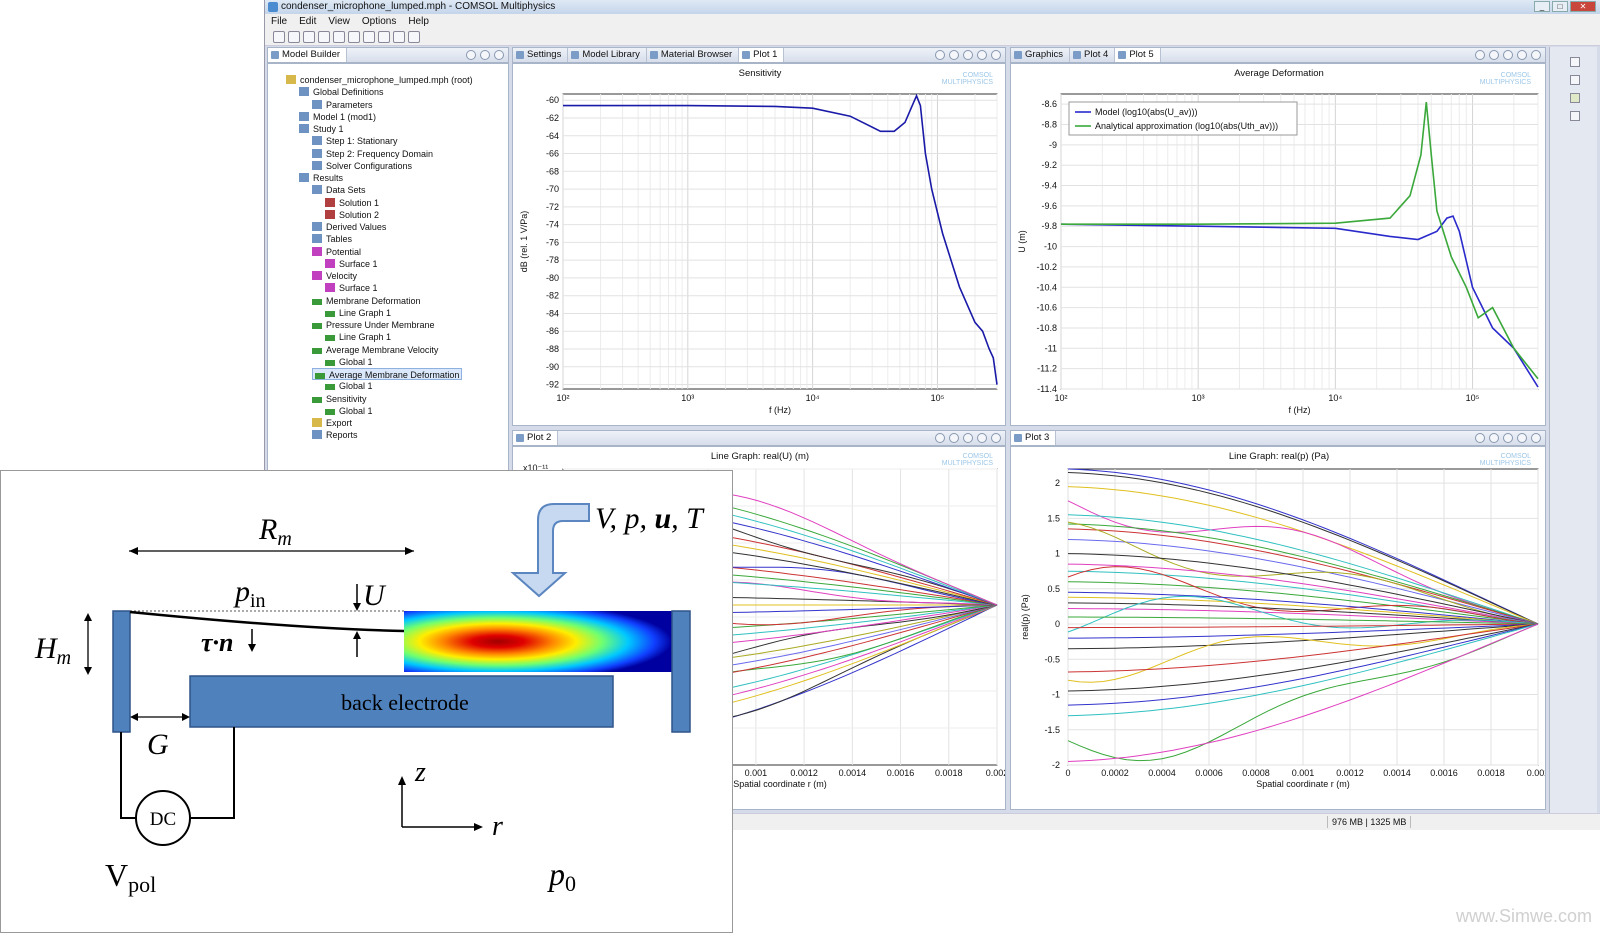  What do you see at coordinates (324, 37) in the screenshot?
I see `print-icon` at bounding box center [324, 37].